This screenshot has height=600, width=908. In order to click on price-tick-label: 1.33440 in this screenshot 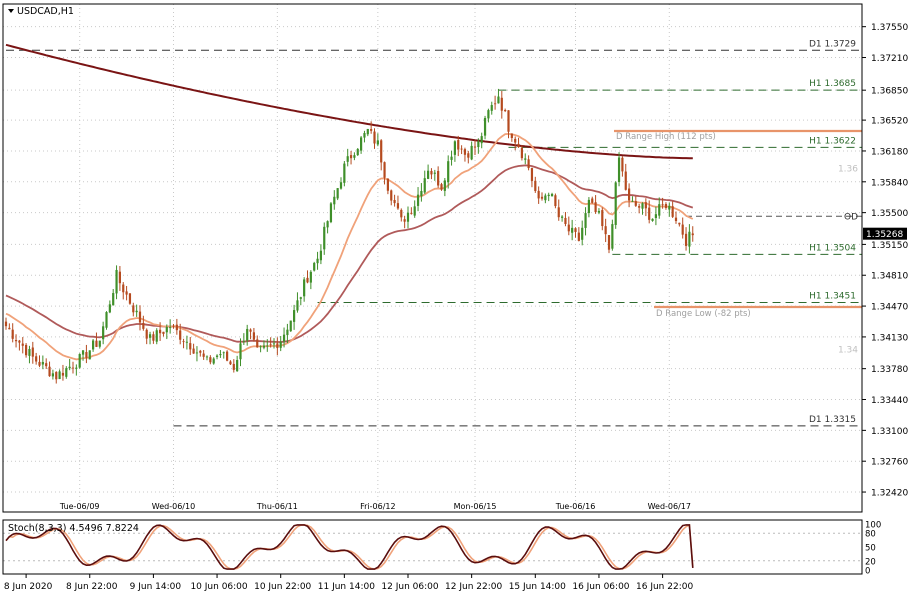, I will do `click(889, 401)`.